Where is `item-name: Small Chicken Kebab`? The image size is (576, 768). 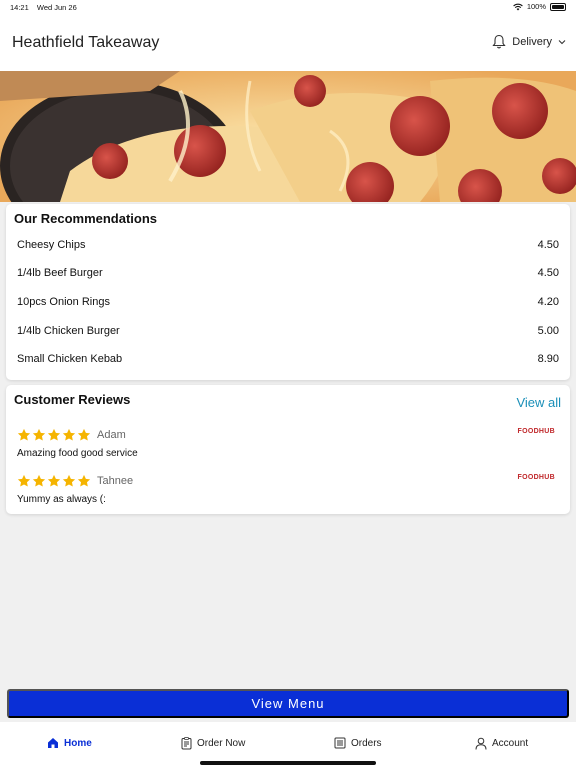 item-name: Small Chicken Kebab is located at coordinates (70, 359).